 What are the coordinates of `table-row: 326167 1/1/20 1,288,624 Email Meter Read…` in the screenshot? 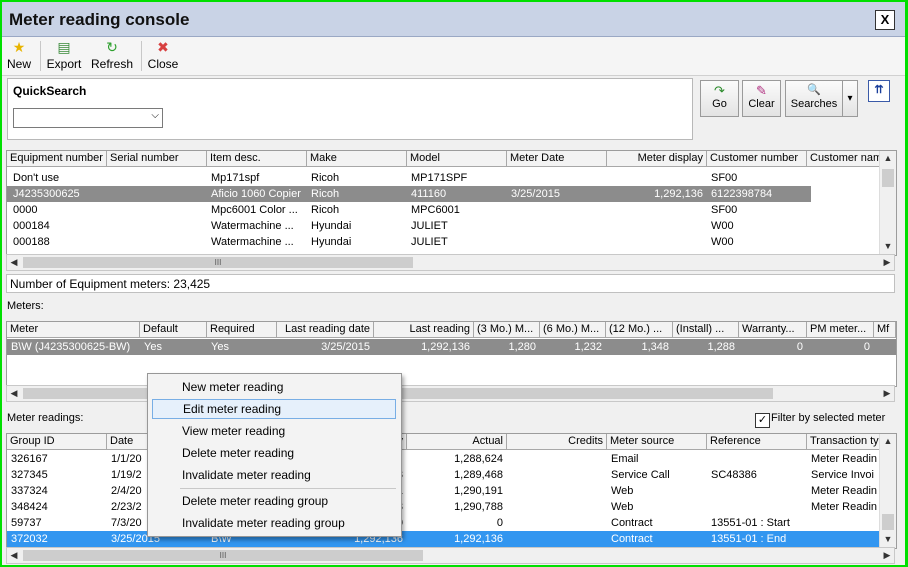 It's located at (443, 459).